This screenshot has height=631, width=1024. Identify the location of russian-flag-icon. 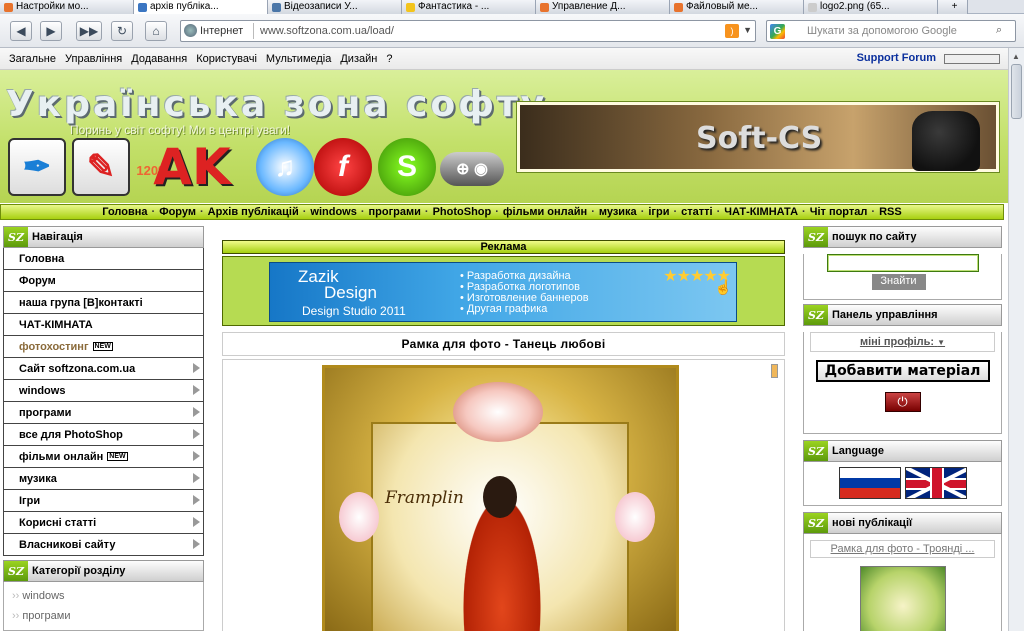
(869, 483).